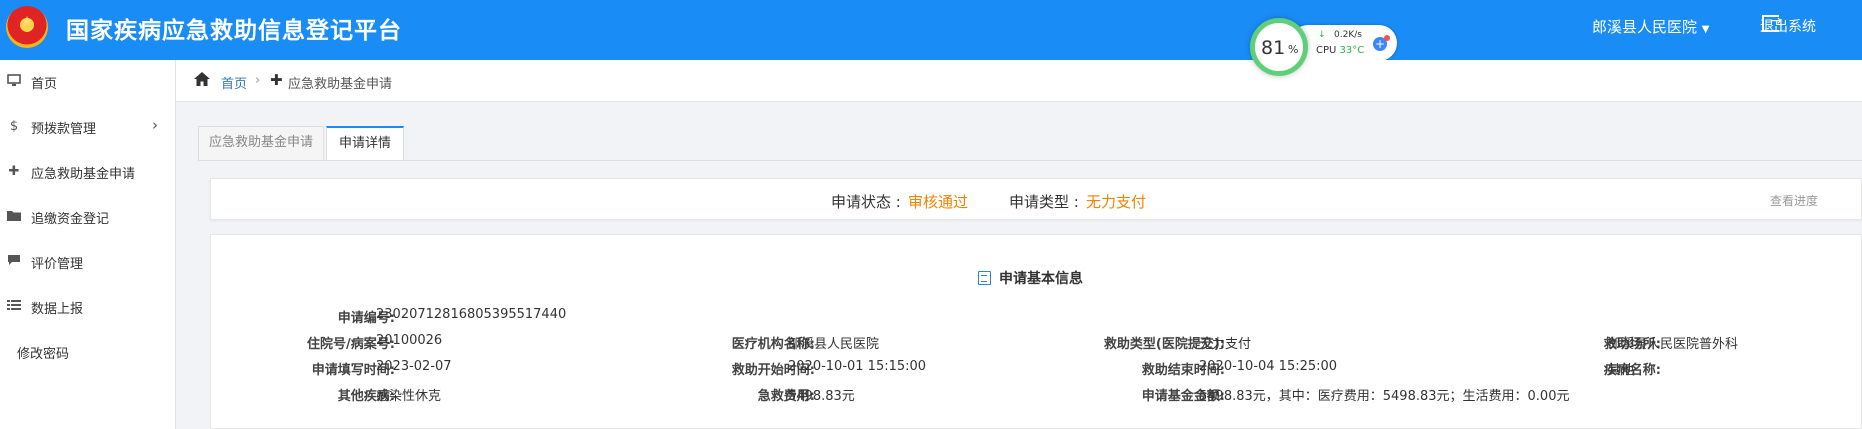  Describe the element at coordinates (1268, 366) in the screenshot. I see `end-time-value: 2020-10-04 15:25:00` at that location.